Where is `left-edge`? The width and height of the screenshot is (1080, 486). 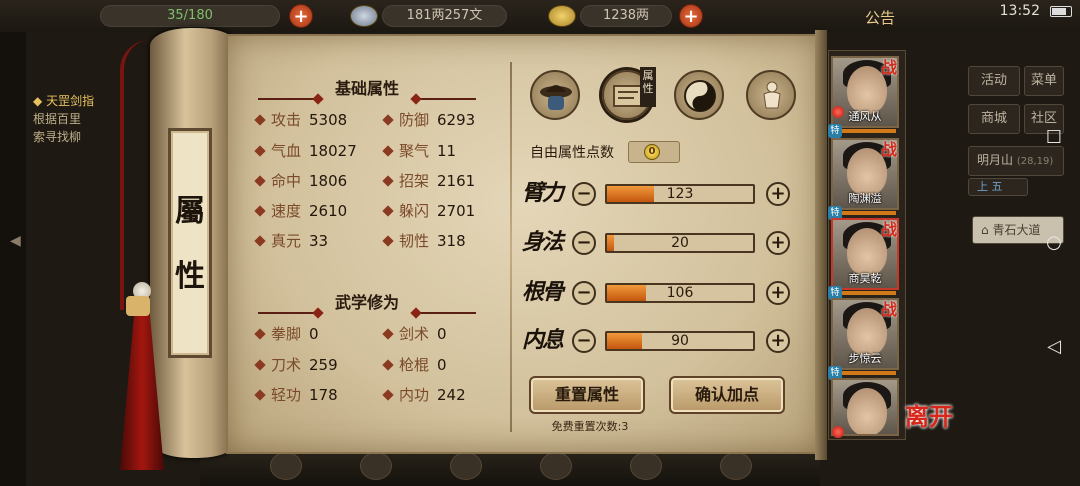
left-edge is located at coordinates (13, 259).